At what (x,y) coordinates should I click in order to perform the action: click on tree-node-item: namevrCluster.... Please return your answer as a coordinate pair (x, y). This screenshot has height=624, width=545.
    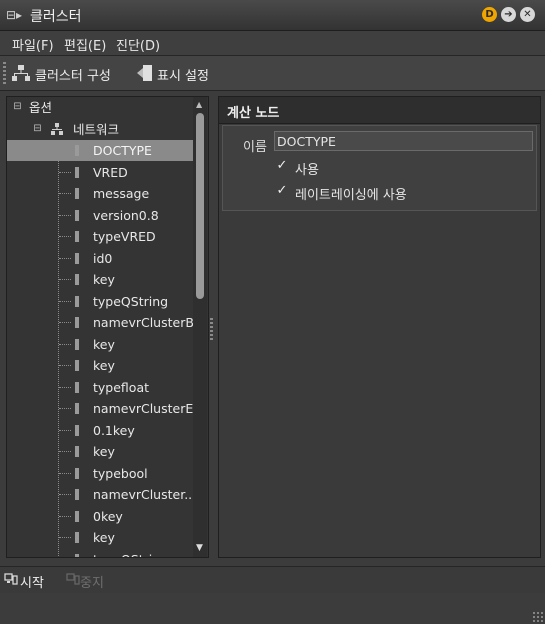
    Looking at the image, I should click on (101, 494).